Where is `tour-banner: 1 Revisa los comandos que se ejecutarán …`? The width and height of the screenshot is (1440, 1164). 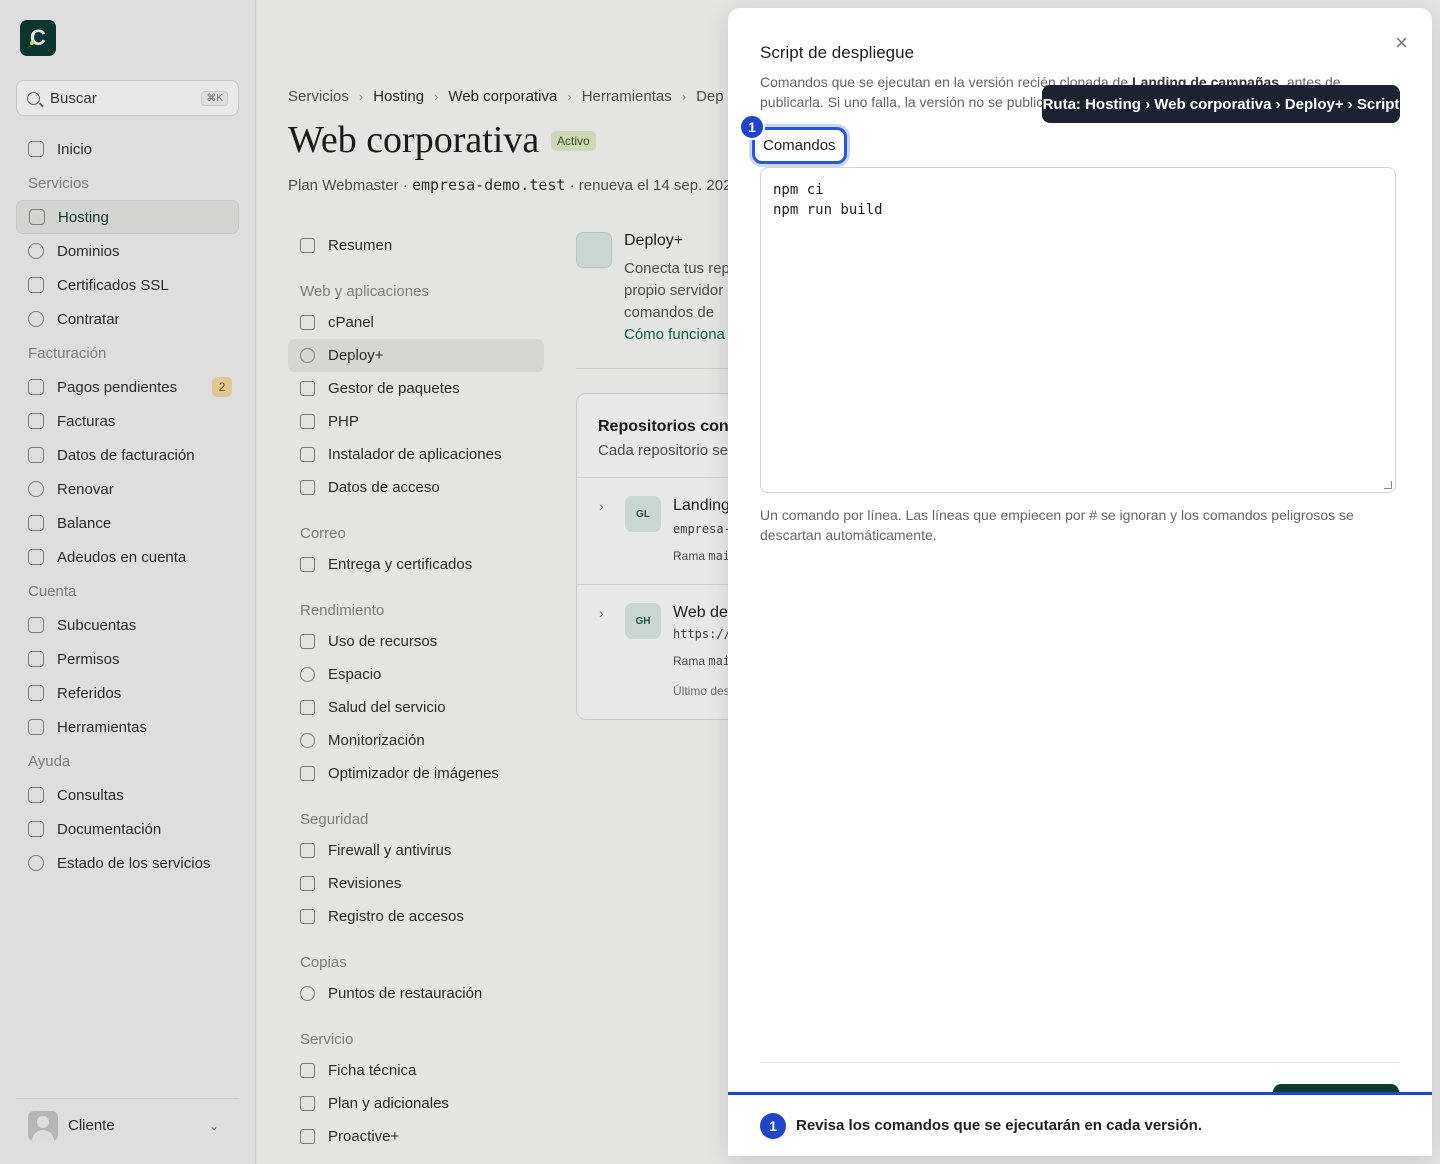 tour-banner: 1 Revisa los comandos que se ejecutarán … is located at coordinates (1080, 1124).